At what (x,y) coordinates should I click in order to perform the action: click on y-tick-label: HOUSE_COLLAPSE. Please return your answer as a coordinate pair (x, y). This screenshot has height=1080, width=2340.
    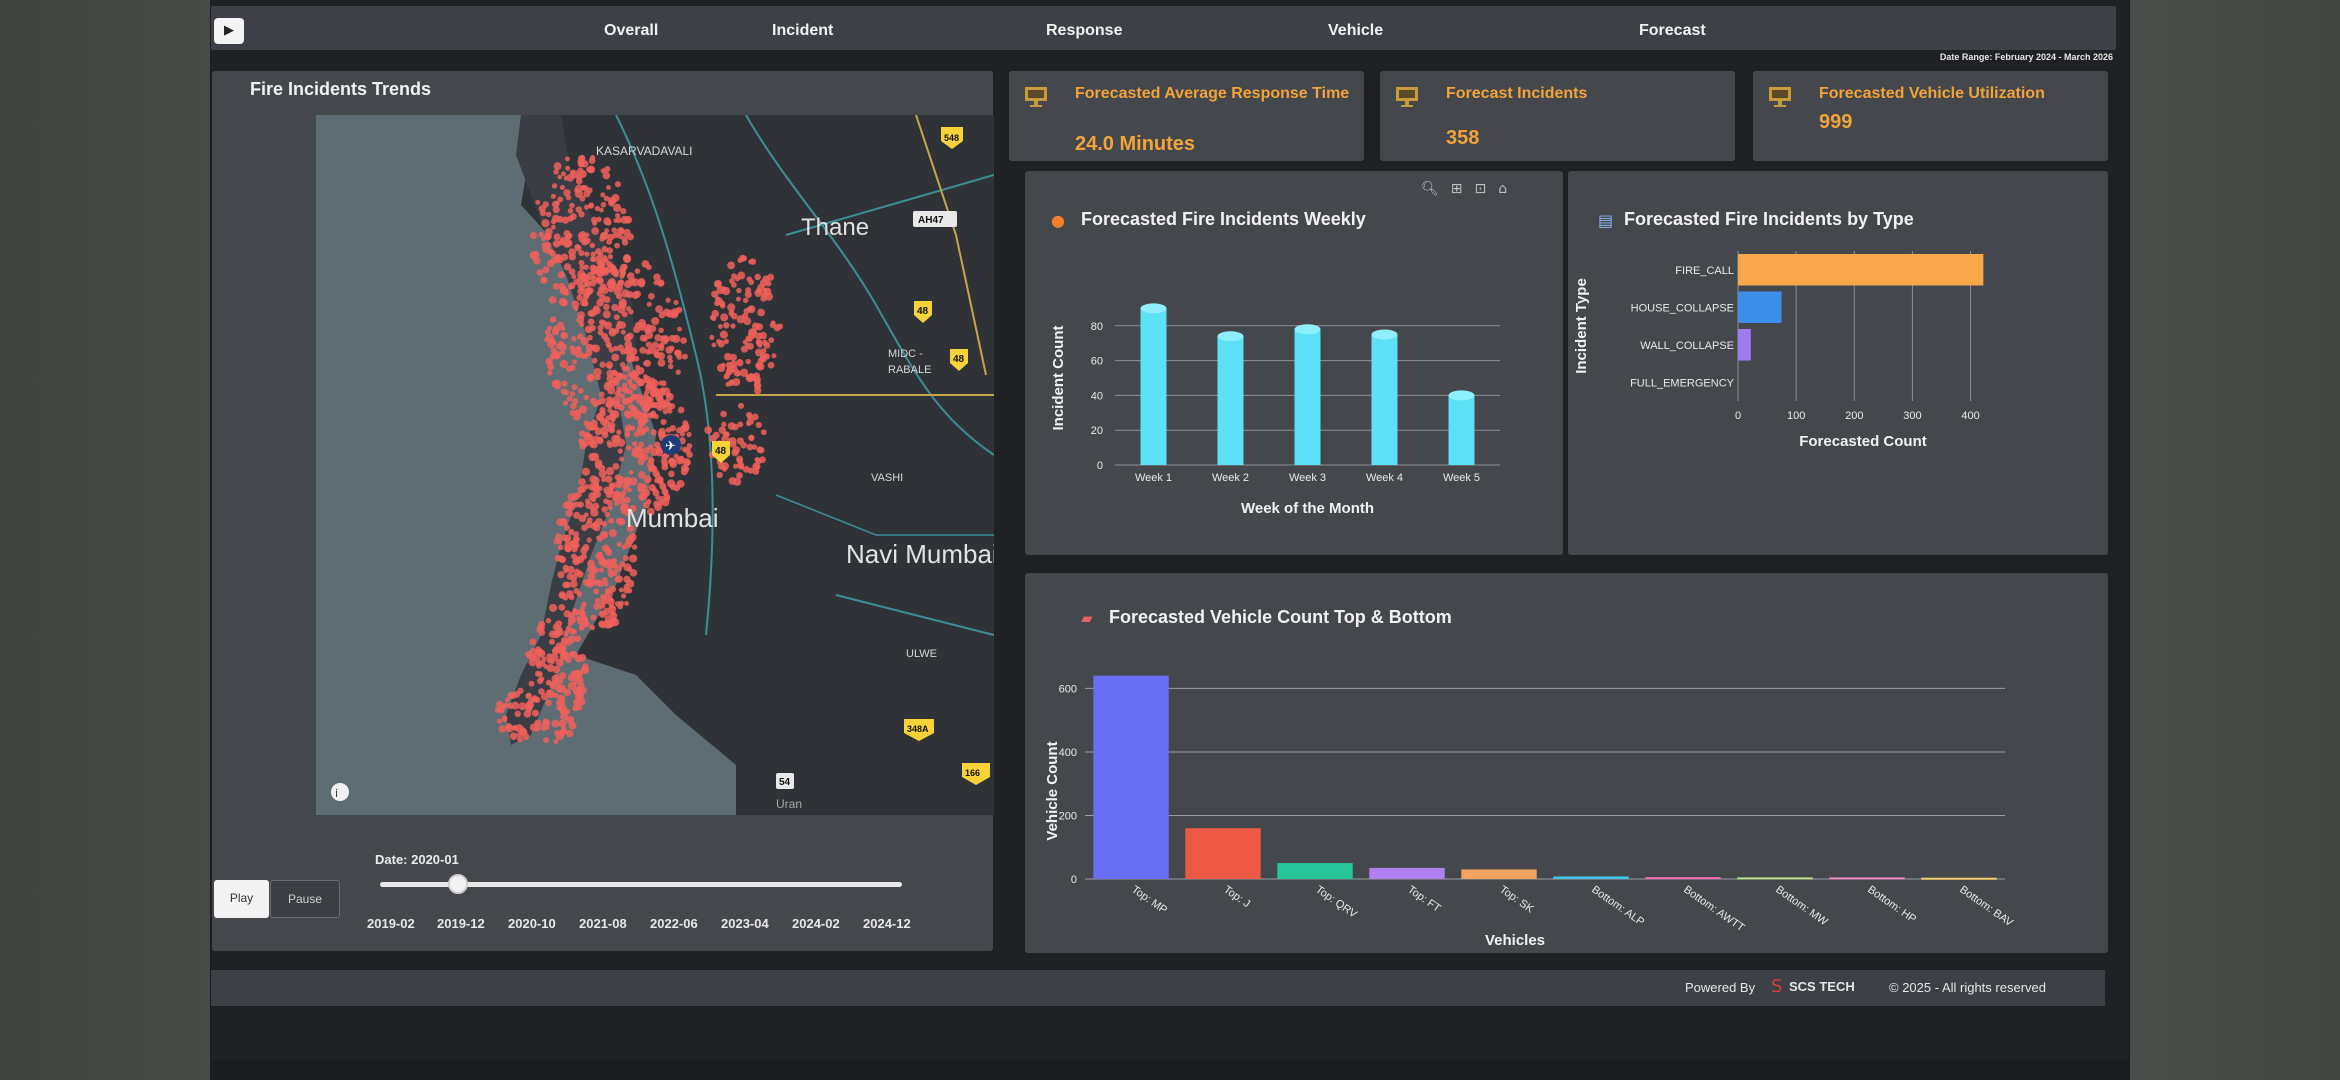
    Looking at the image, I should click on (1682, 308).